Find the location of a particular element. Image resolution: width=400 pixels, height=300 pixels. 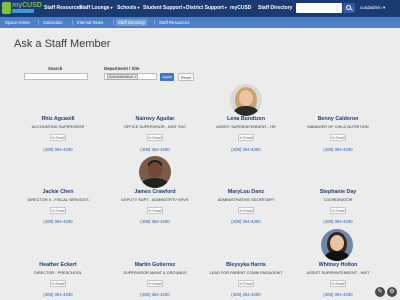

nav-staff-resources: Staff Resources is located at coordinates (63, 8).